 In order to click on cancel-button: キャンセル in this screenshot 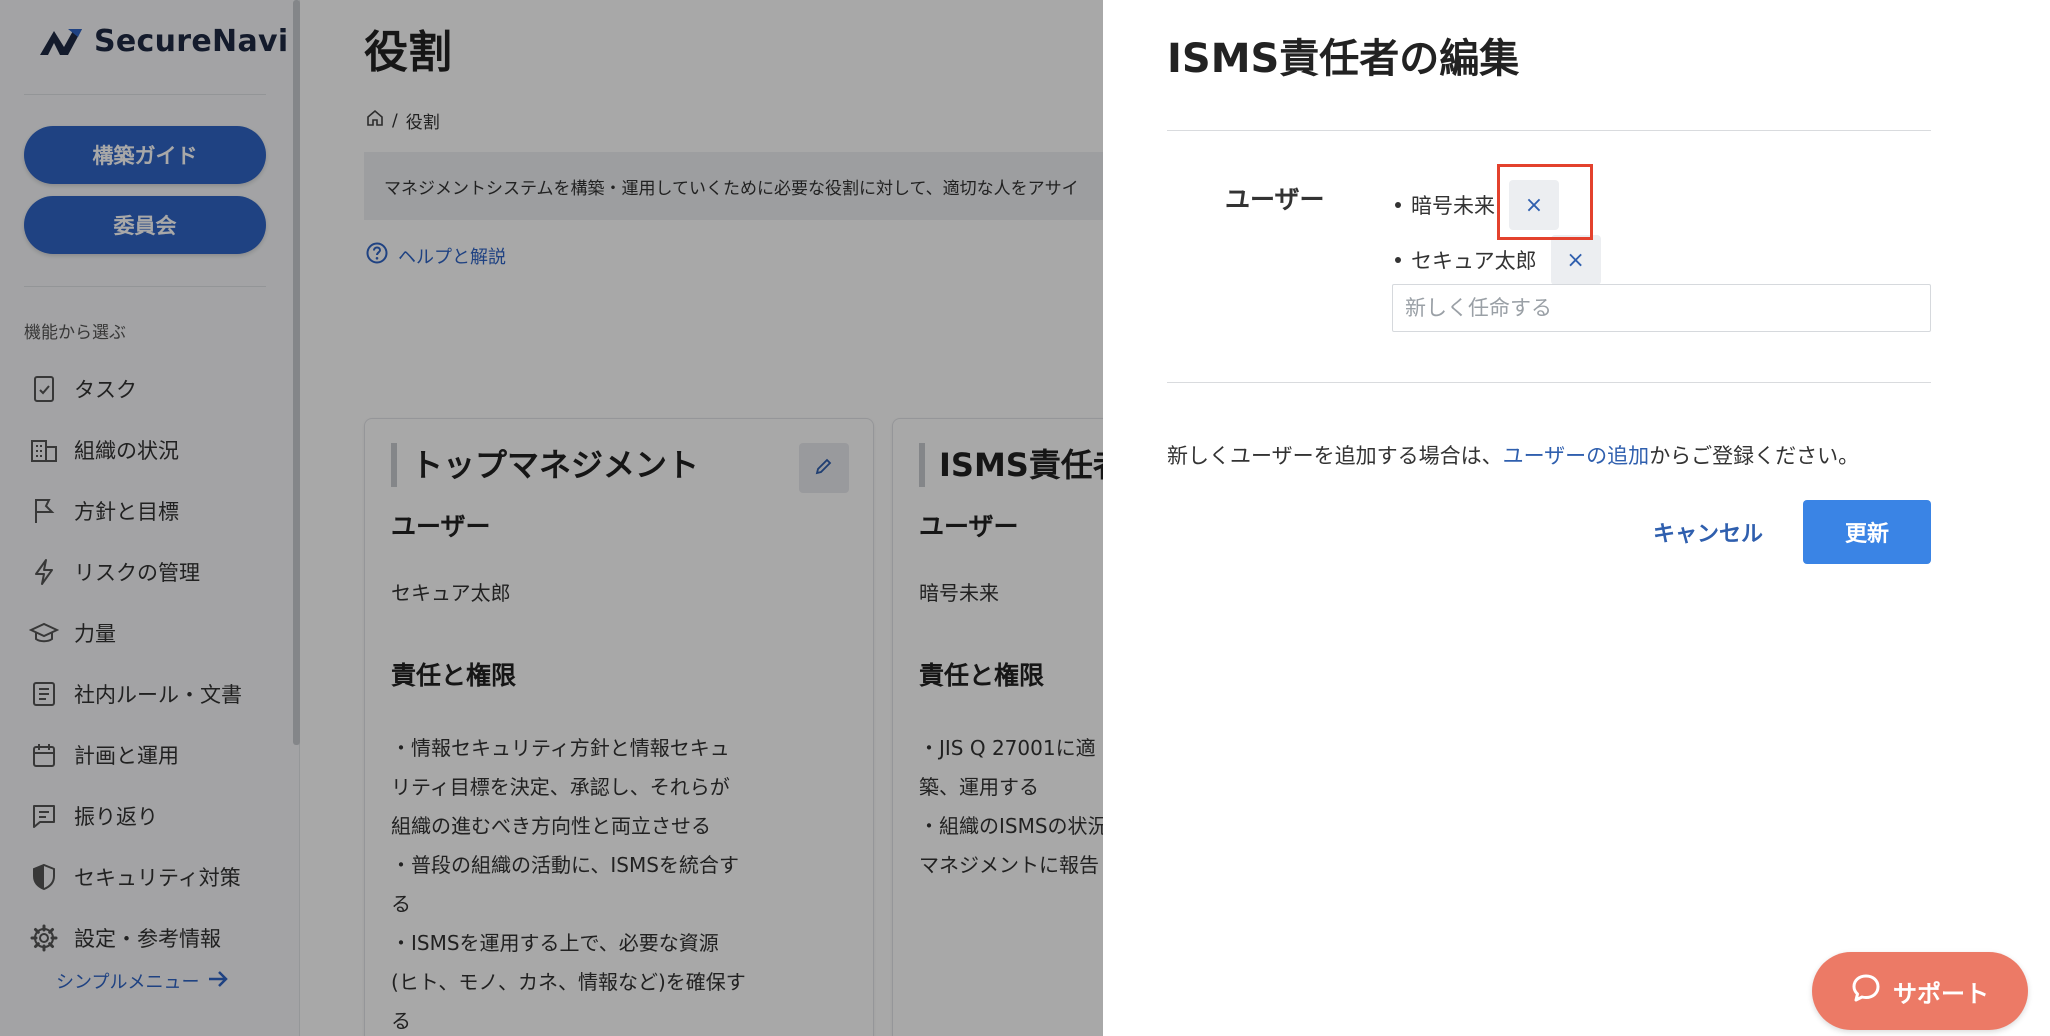, I will do `click(1708, 532)`.